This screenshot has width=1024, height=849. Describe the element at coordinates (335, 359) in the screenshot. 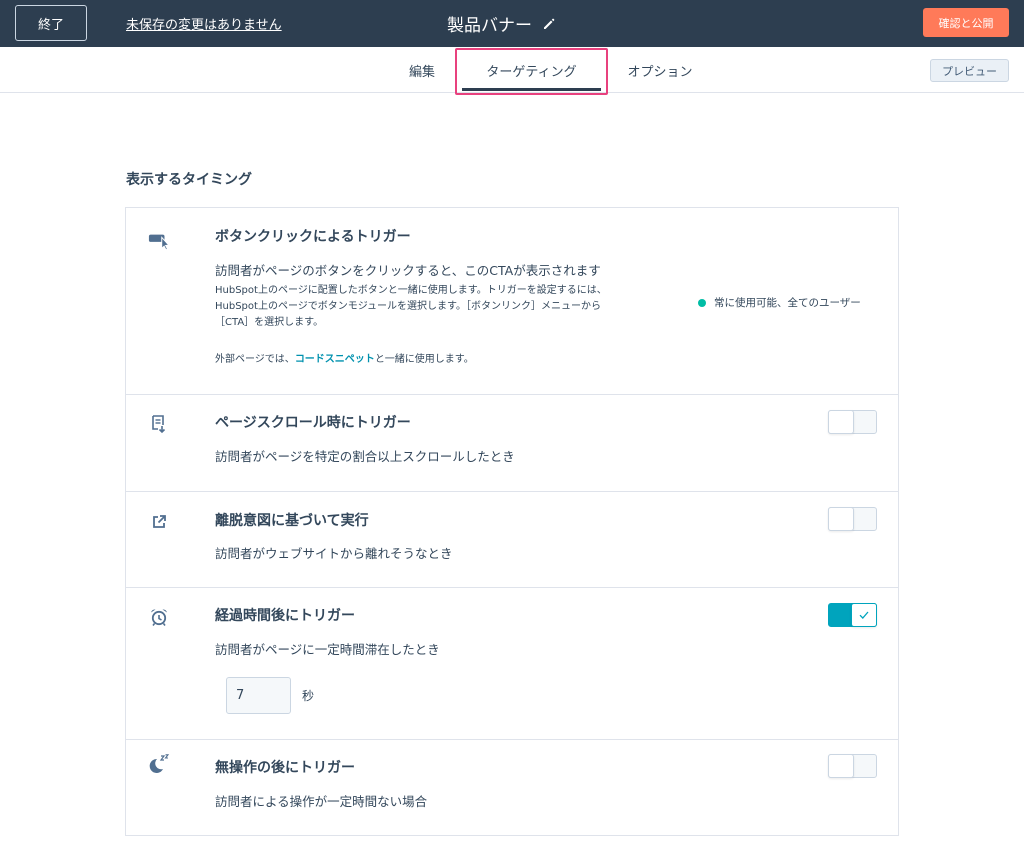

I see `code-snippet-link: コードスニペット` at that location.